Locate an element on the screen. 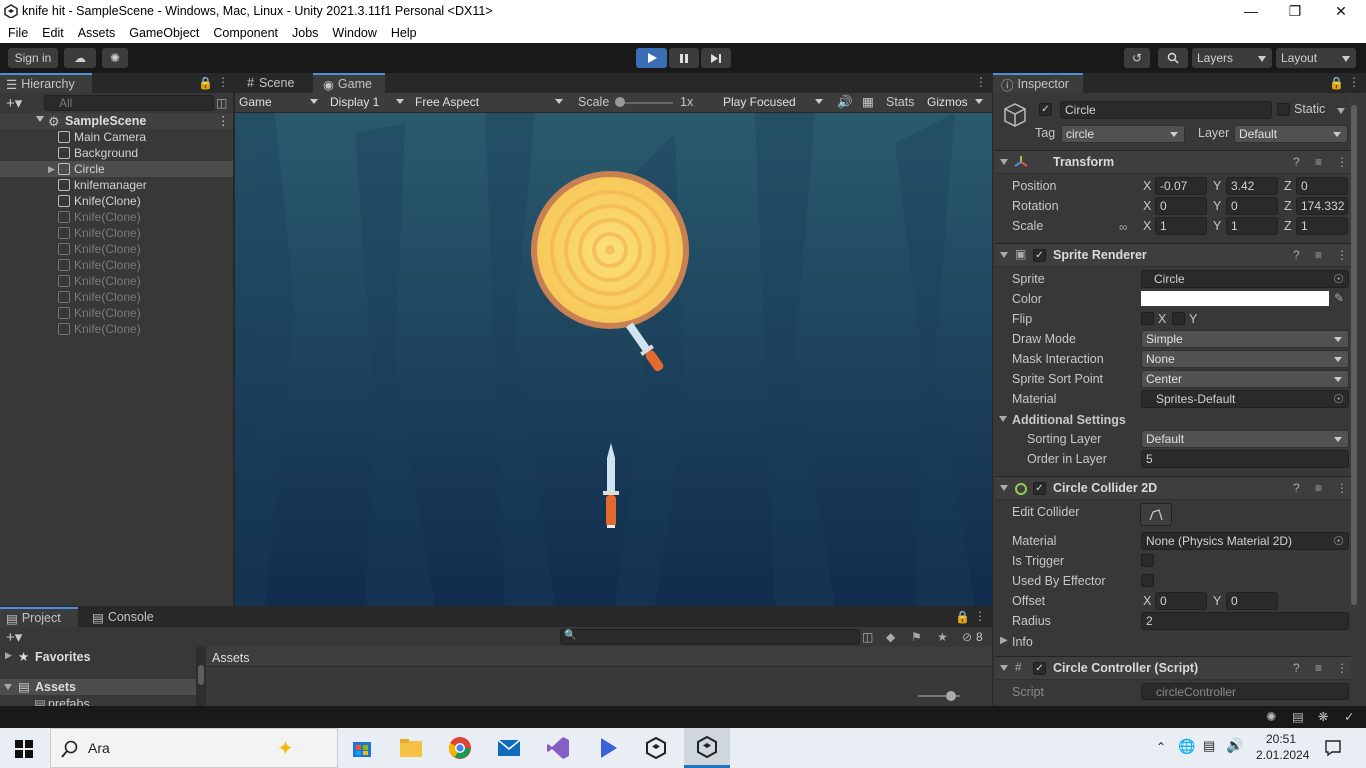 This screenshot has height=768, width=1366. history-icon: ↺ is located at coordinates (1137, 58).